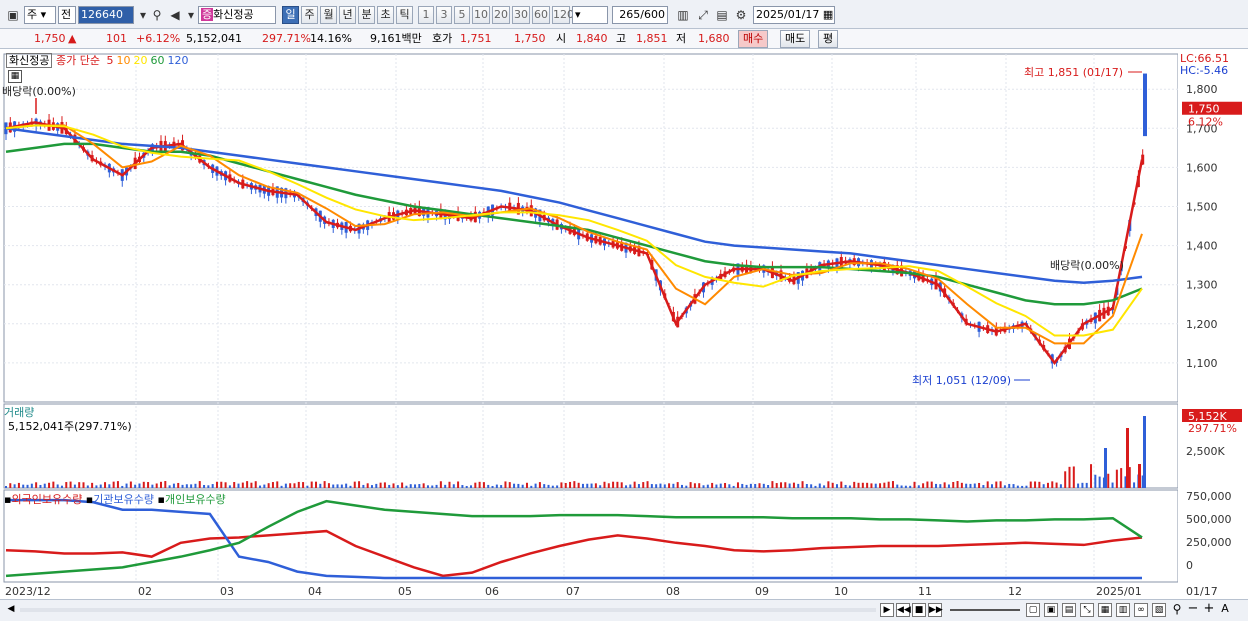  Describe the element at coordinates (563, 15) in the screenshot. I see `interval-button-7: 120` at that location.